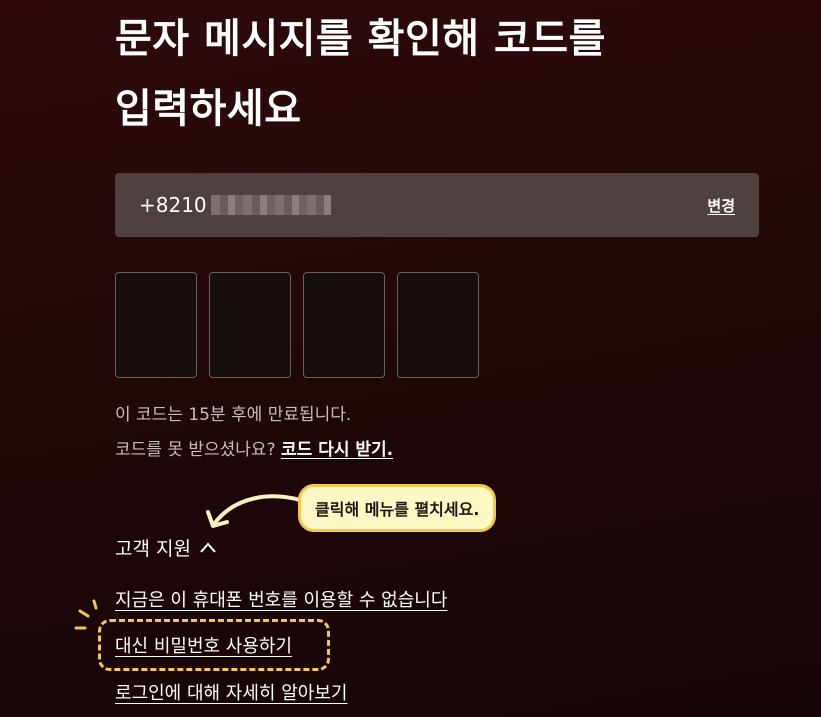 Image resolution: width=821 pixels, height=717 pixels. What do you see at coordinates (437, 205) in the screenshot?
I see `phone-number-panel: +8210 변경` at bounding box center [437, 205].